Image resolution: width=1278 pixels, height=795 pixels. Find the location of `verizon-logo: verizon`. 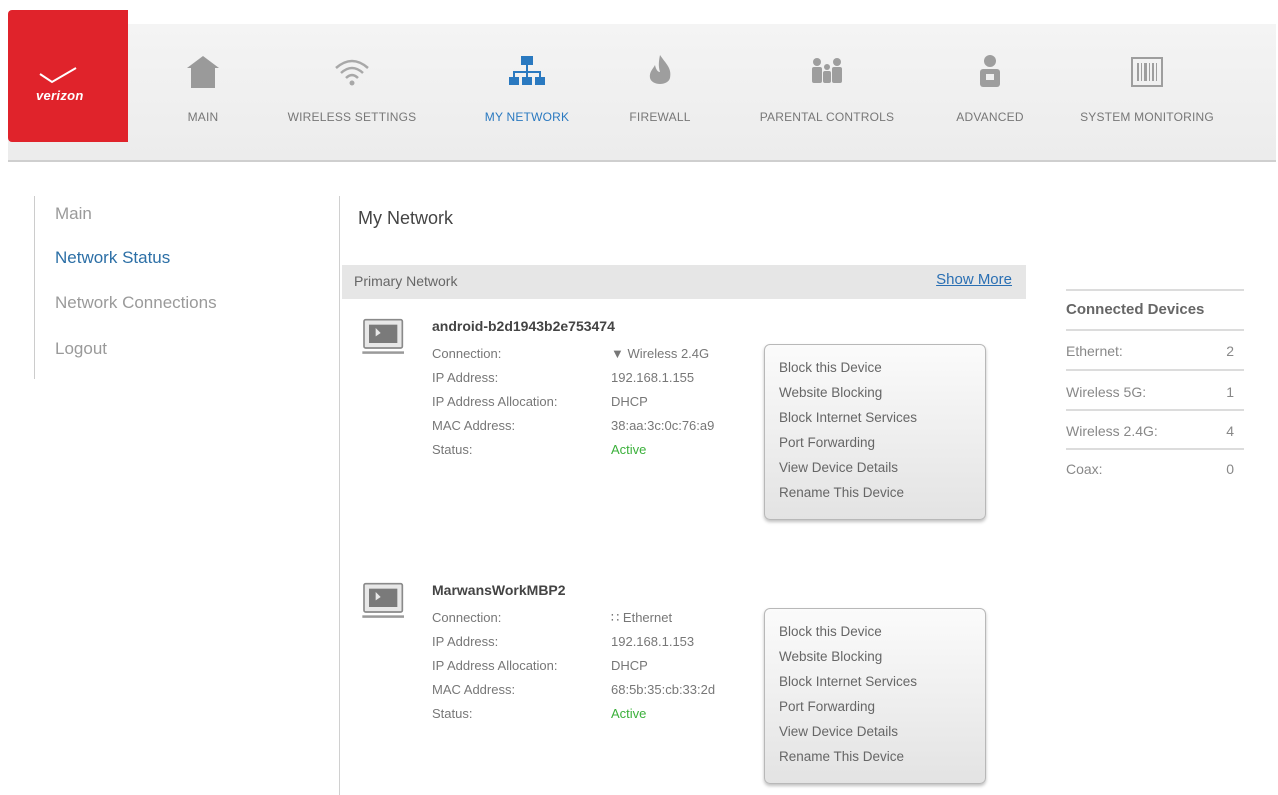

verizon-logo: verizon is located at coordinates (68, 76).